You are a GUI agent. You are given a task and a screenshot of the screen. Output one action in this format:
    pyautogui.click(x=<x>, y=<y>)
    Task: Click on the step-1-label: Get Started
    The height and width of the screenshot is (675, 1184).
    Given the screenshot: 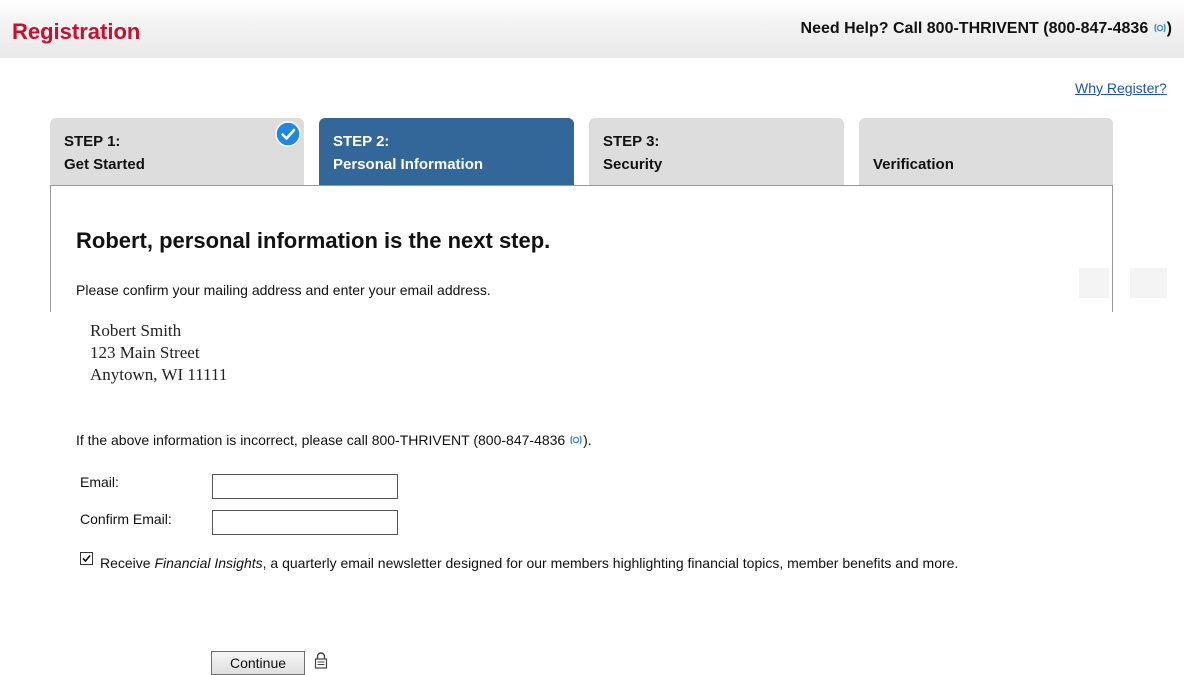 What is the action you would take?
    pyautogui.click(x=104, y=164)
    